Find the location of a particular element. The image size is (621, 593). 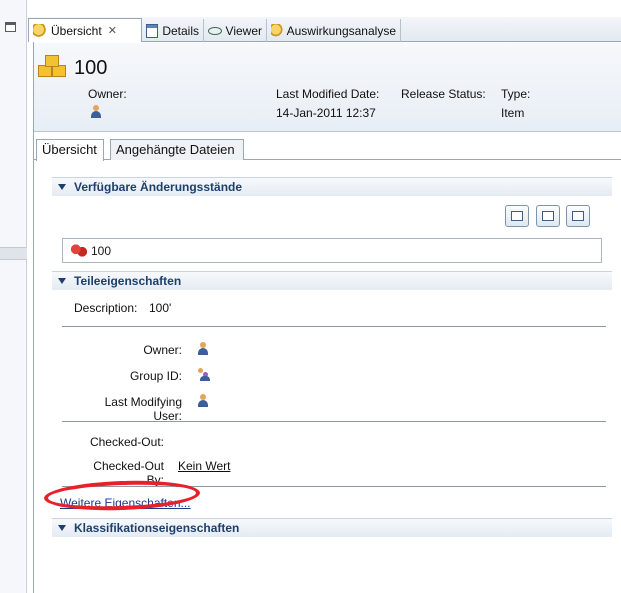

tab-auswirkungsanalyse: Auswirkungsanalyse is located at coordinates (334, 30).